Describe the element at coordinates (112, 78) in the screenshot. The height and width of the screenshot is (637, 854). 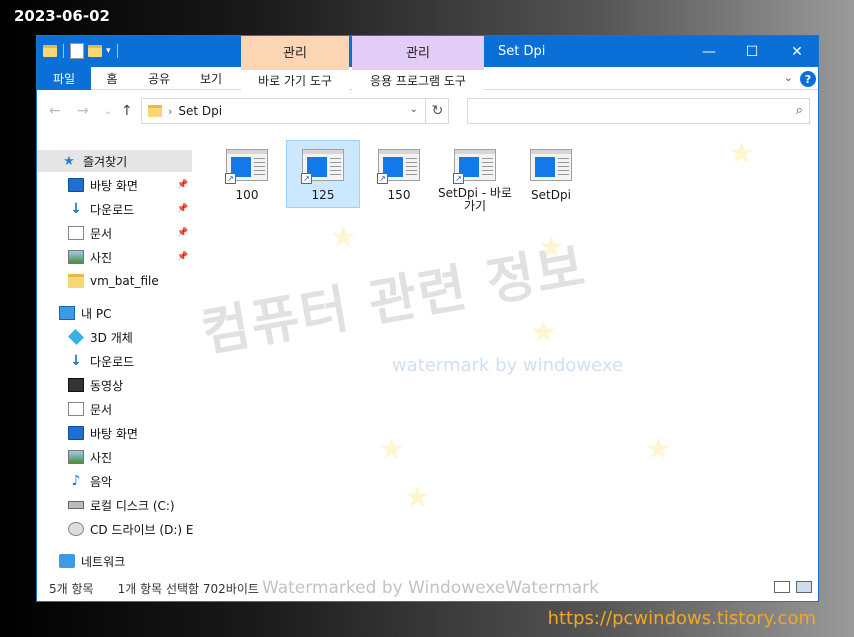
I see `tab-home: 홈` at that location.